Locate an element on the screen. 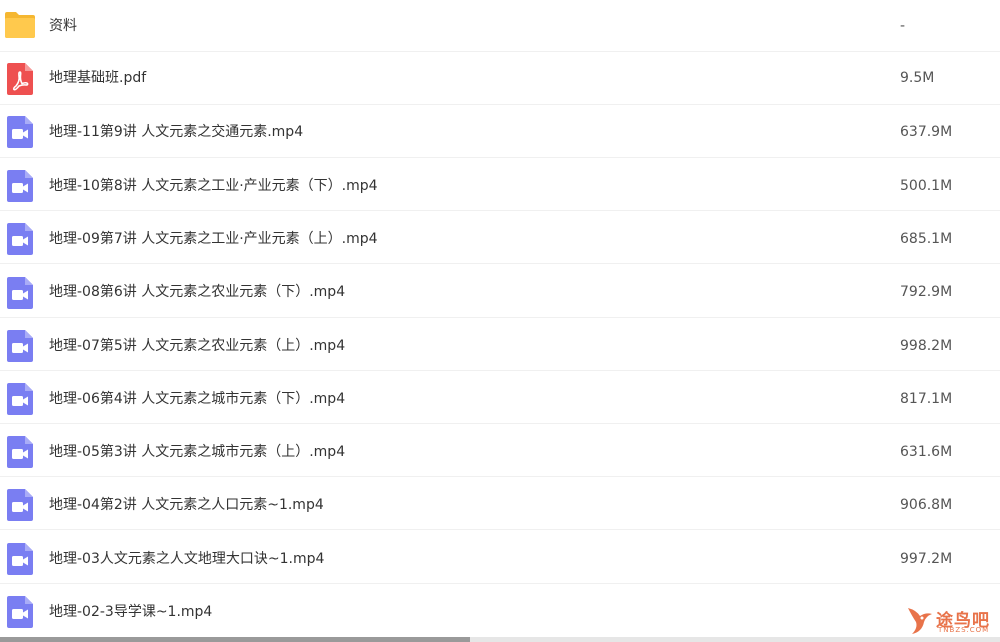 Image resolution: width=1000 pixels, height=642 pixels. file-row: 地理-07第5讲 人文元素之农业元素（上）.mp4 998.2M is located at coordinates (500, 344).